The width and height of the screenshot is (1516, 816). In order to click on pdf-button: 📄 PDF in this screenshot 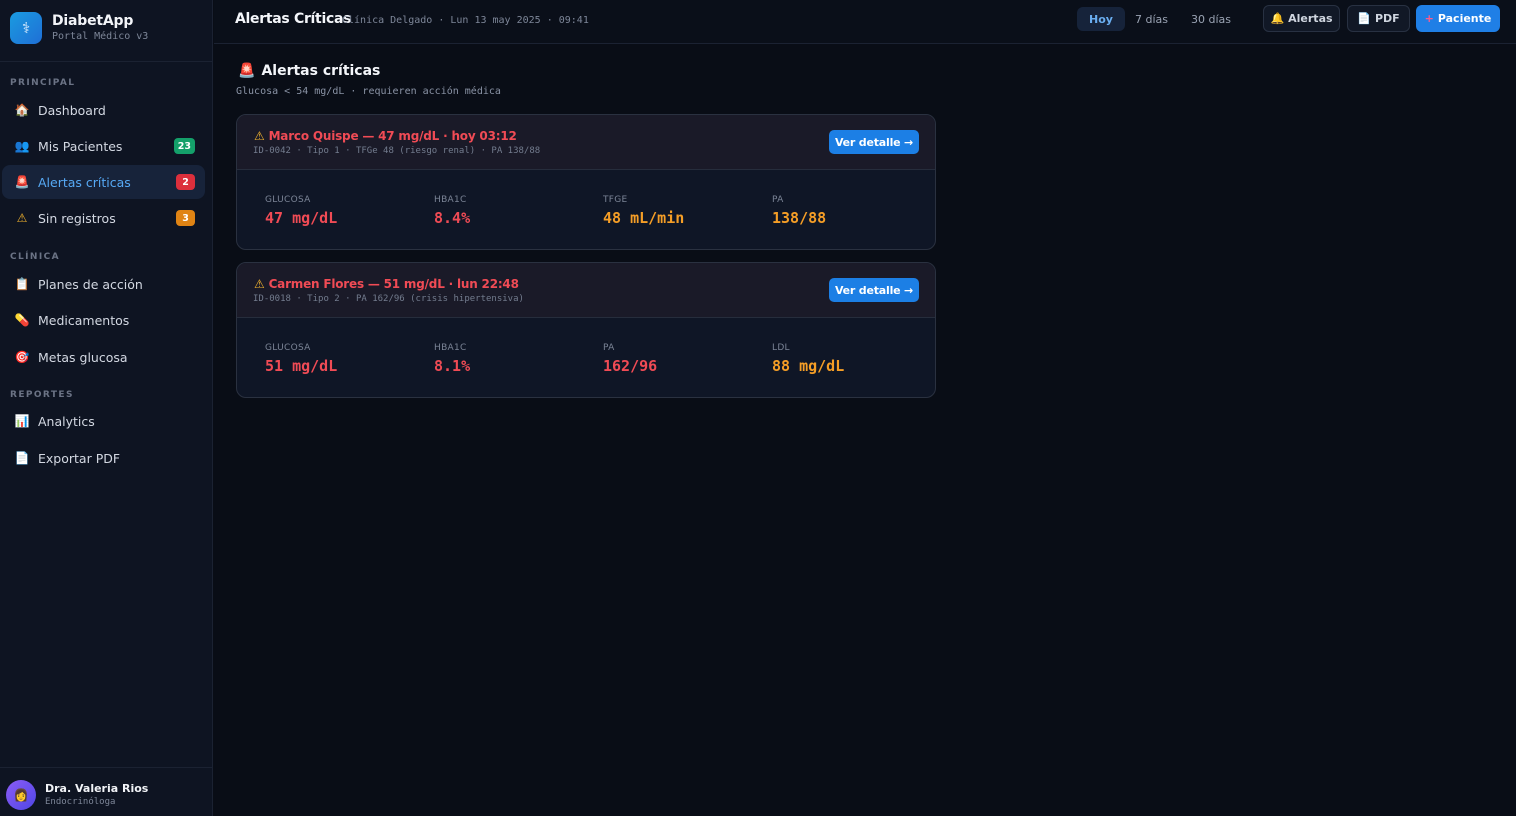, I will do `click(1378, 18)`.